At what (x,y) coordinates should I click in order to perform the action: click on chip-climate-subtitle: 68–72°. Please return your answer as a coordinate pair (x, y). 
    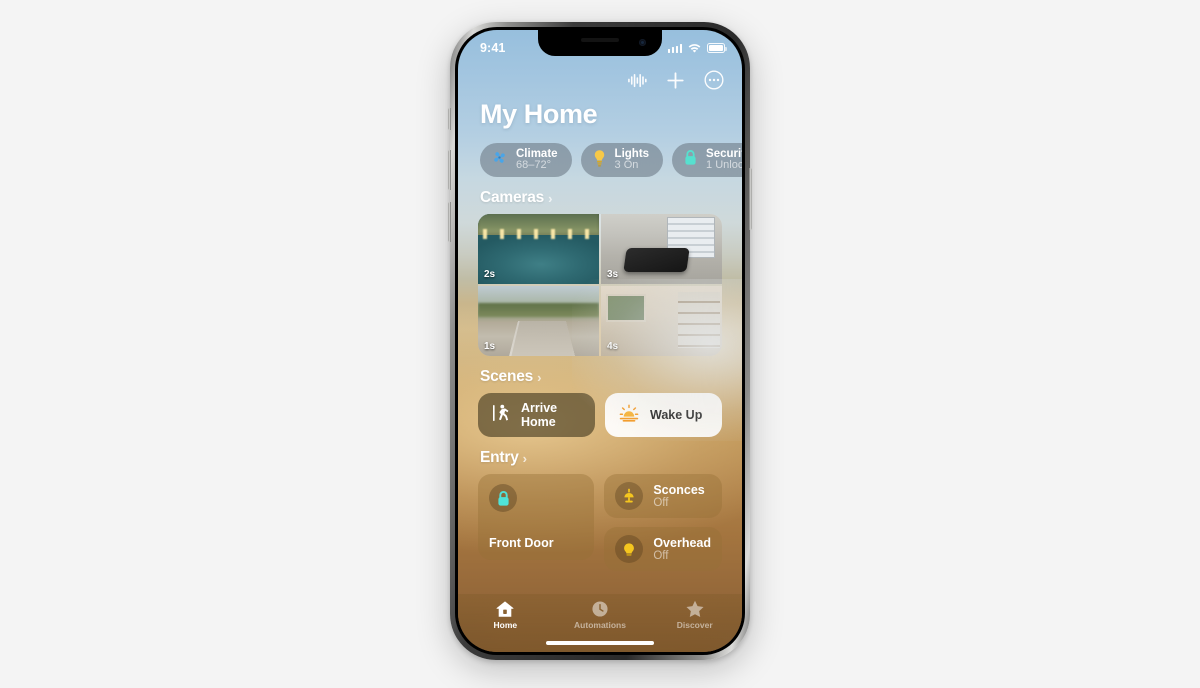
    Looking at the image, I should click on (533, 165).